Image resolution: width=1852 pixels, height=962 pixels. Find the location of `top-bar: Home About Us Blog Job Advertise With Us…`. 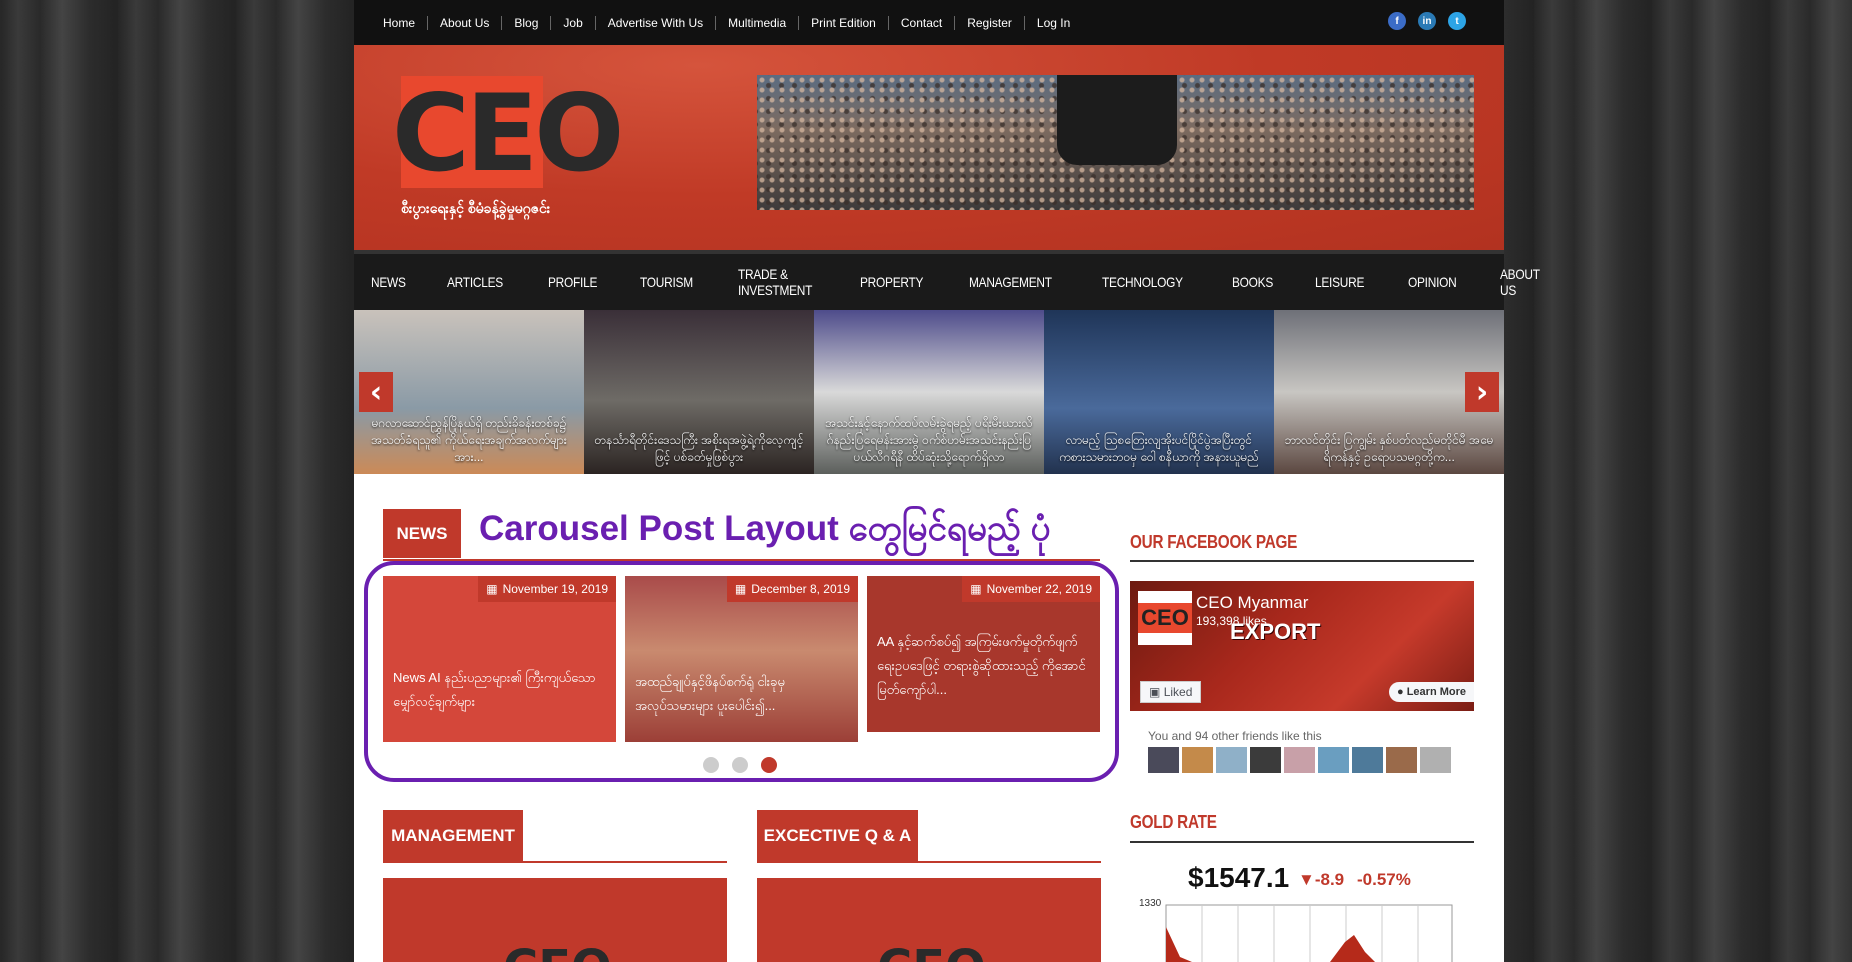

top-bar: Home About Us Blog Job Advertise With Us… is located at coordinates (929, 22).